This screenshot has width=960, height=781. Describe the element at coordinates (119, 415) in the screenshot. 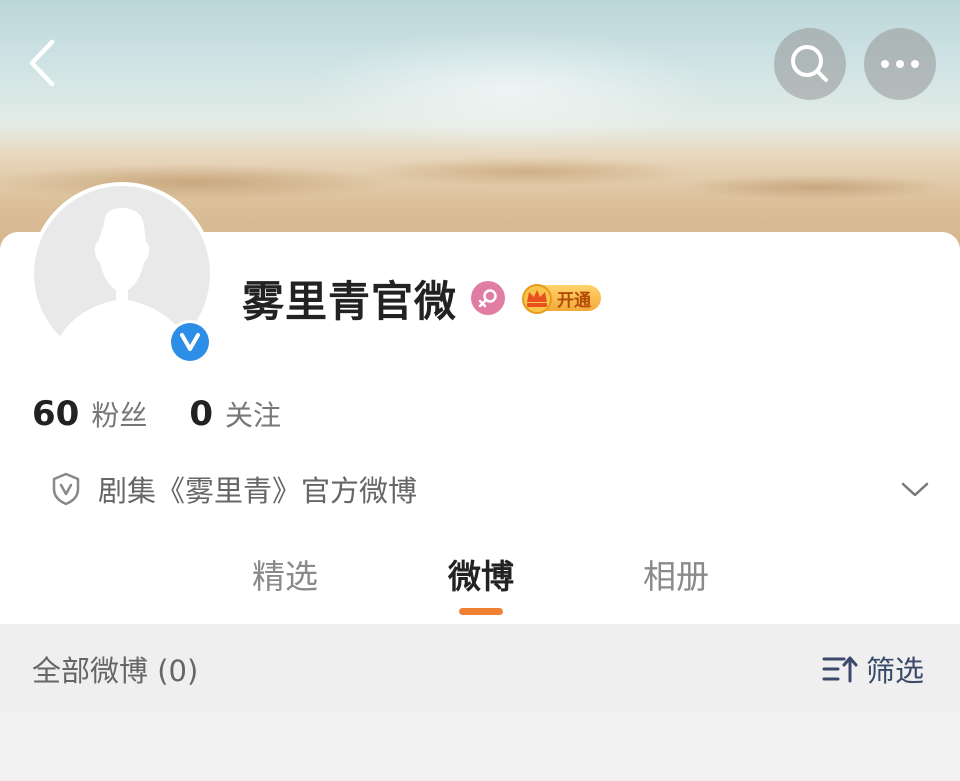

I see `followers-label: 粉丝` at that location.